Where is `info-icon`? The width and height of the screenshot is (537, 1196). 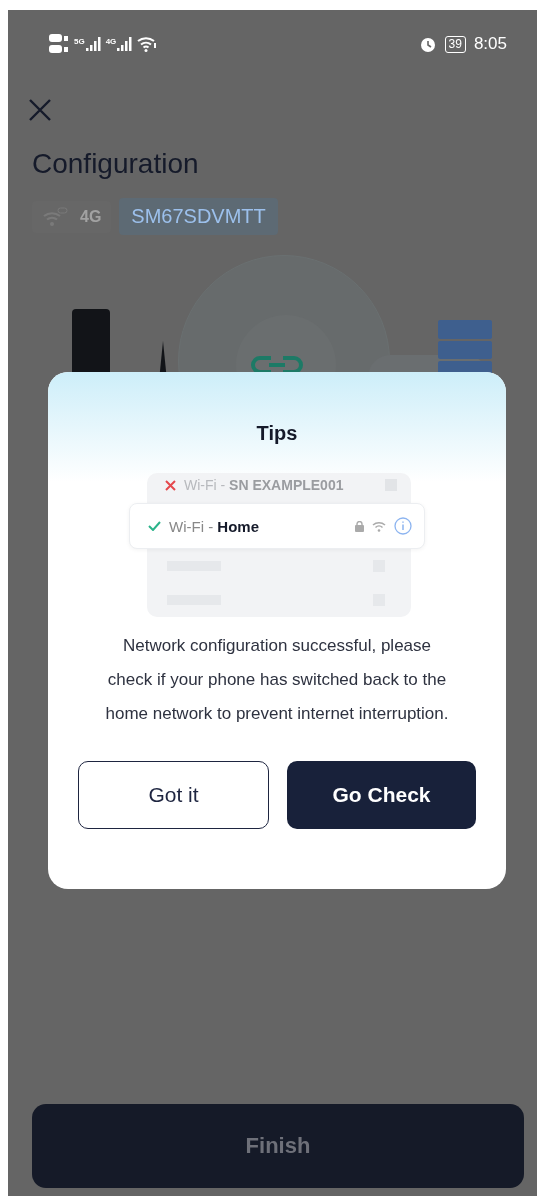 info-icon is located at coordinates (403, 526).